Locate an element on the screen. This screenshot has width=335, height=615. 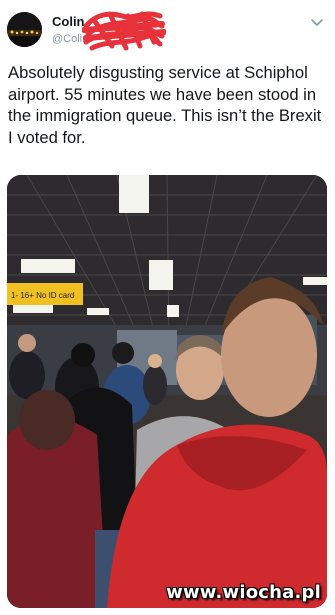
redaction-scribble is located at coordinates (124, 31).